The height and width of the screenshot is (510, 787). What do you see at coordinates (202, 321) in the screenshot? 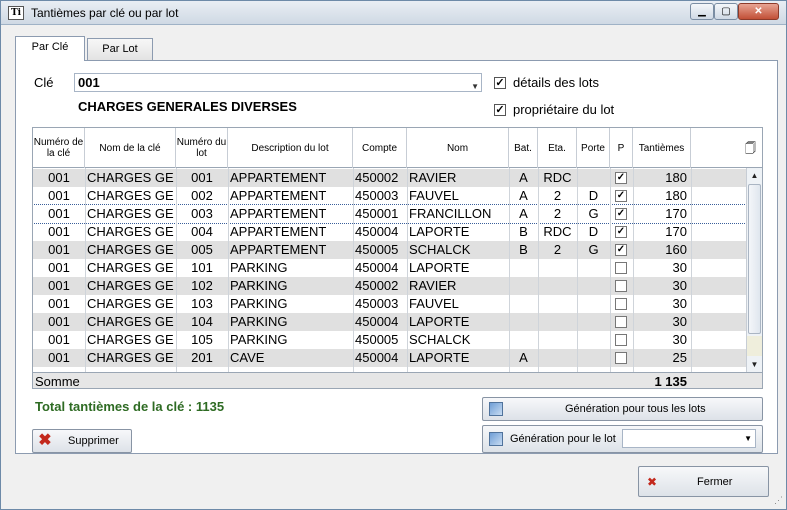
I see `col-numero-lot-cell: 104` at bounding box center [202, 321].